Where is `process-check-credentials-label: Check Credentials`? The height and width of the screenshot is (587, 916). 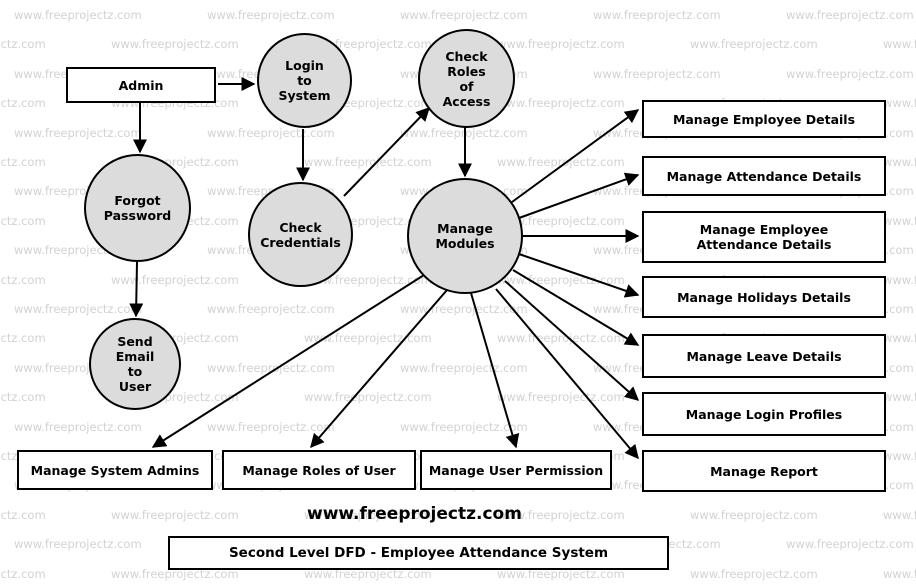 process-check-credentials-label: Check Credentials is located at coordinates (300, 234).